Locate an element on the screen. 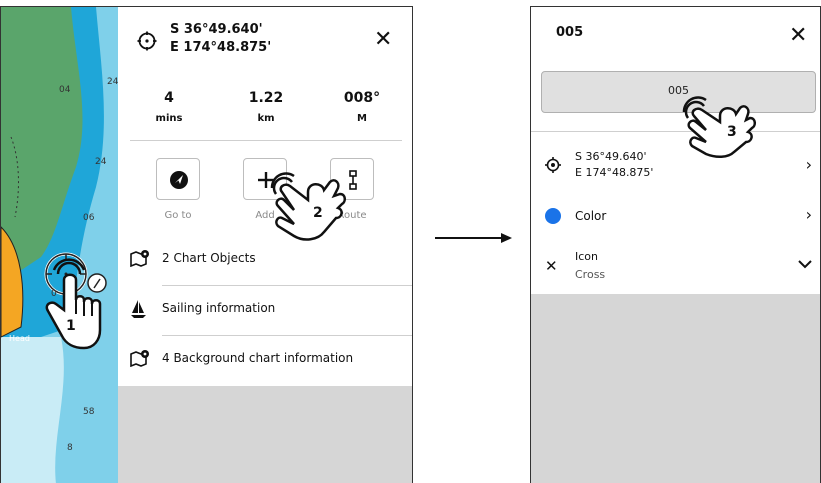 This screenshot has height=483, width=821. map-graphic is located at coordinates (59, 245).